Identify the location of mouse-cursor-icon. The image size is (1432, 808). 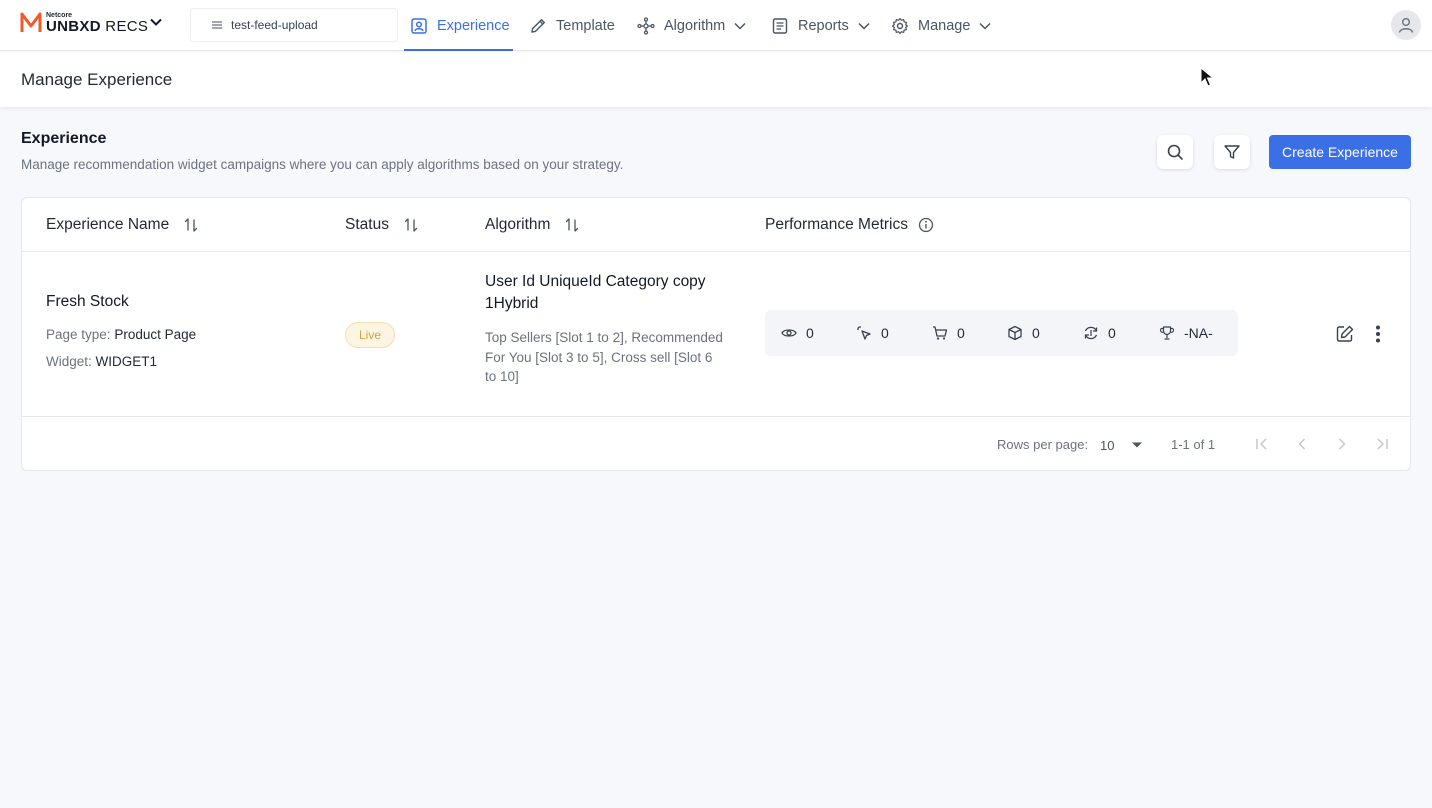
(1207, 77).